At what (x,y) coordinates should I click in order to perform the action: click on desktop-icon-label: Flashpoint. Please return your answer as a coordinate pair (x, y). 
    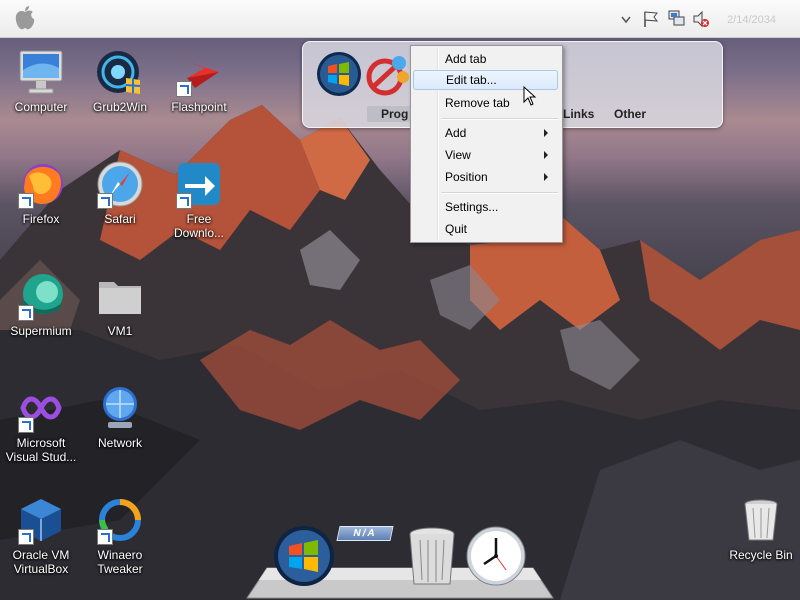
    Looking at the image, I should click on (199, 107).